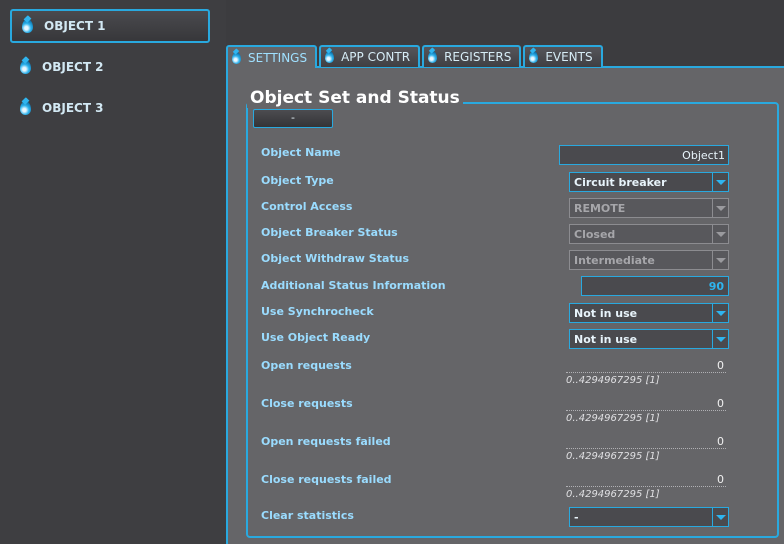 The image size is (784, 544). I want to click on object-type-select: Circuit breaker, so click(649, 182).